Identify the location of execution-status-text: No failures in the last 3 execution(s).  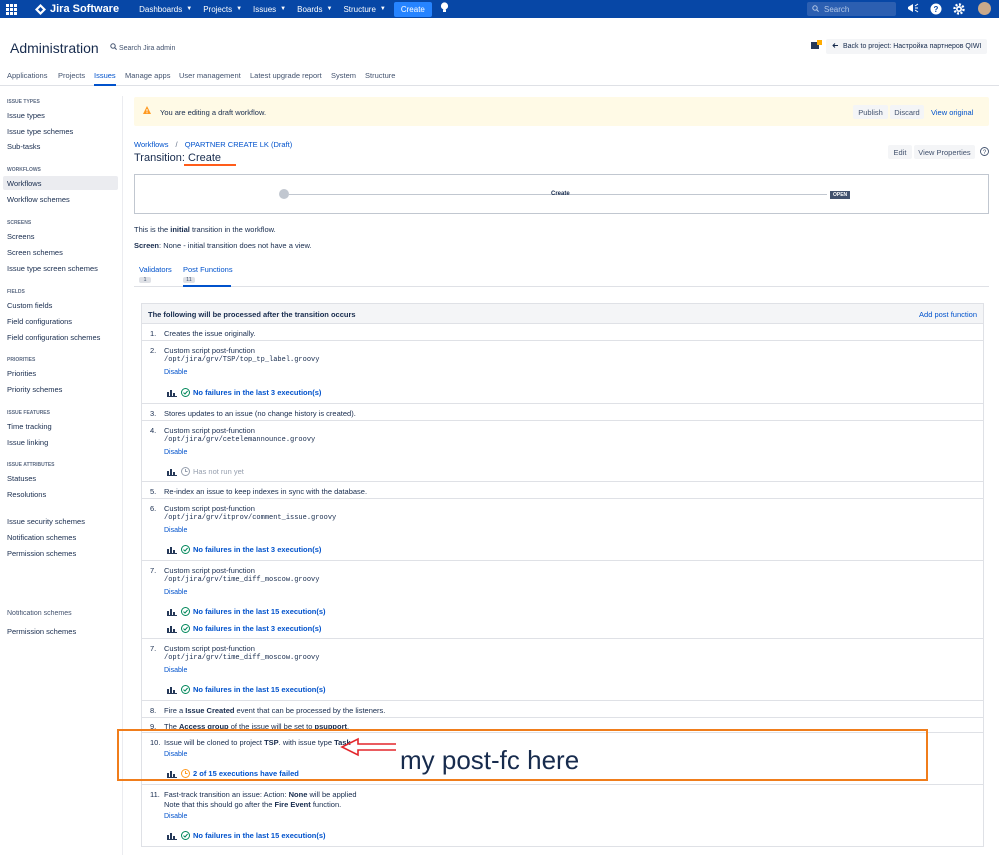
(257, 628).